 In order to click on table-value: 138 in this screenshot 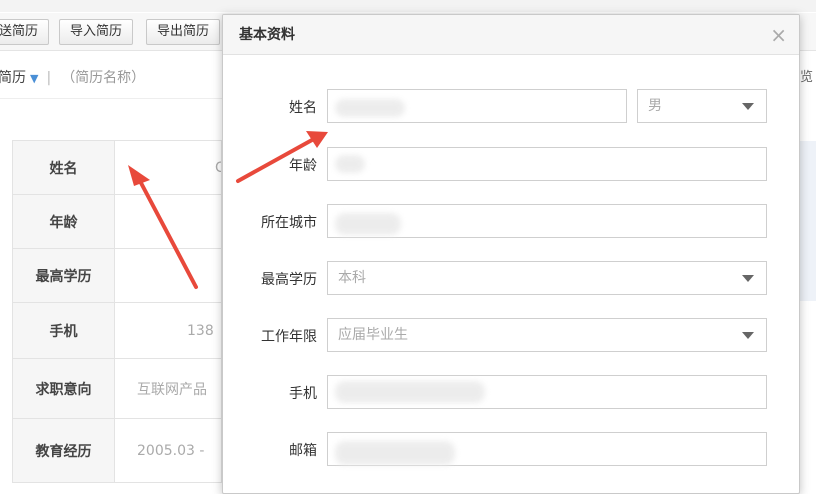, I will do `click(168, 330)`.